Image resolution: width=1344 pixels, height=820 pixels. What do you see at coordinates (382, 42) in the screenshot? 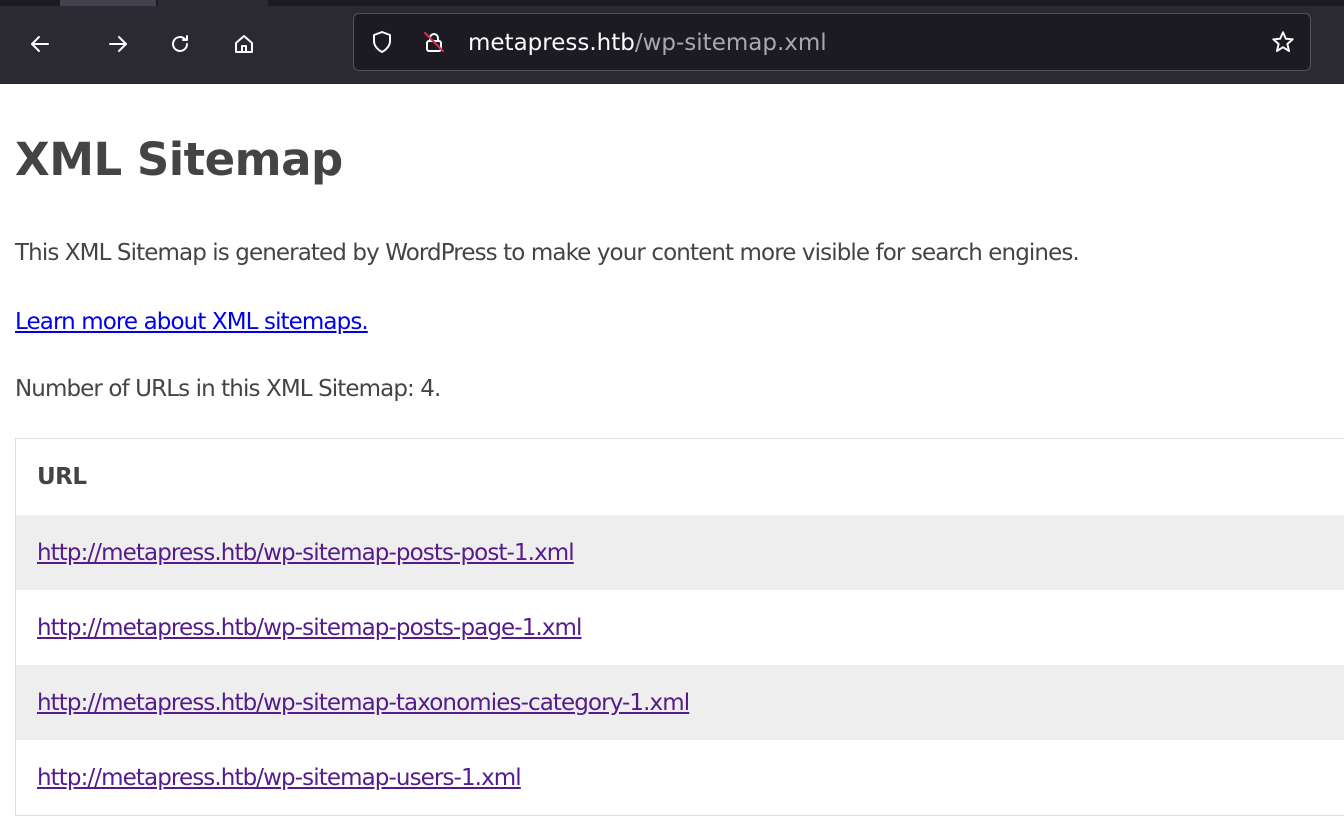
I see `shield-icon` at bounding box center [382, 42].